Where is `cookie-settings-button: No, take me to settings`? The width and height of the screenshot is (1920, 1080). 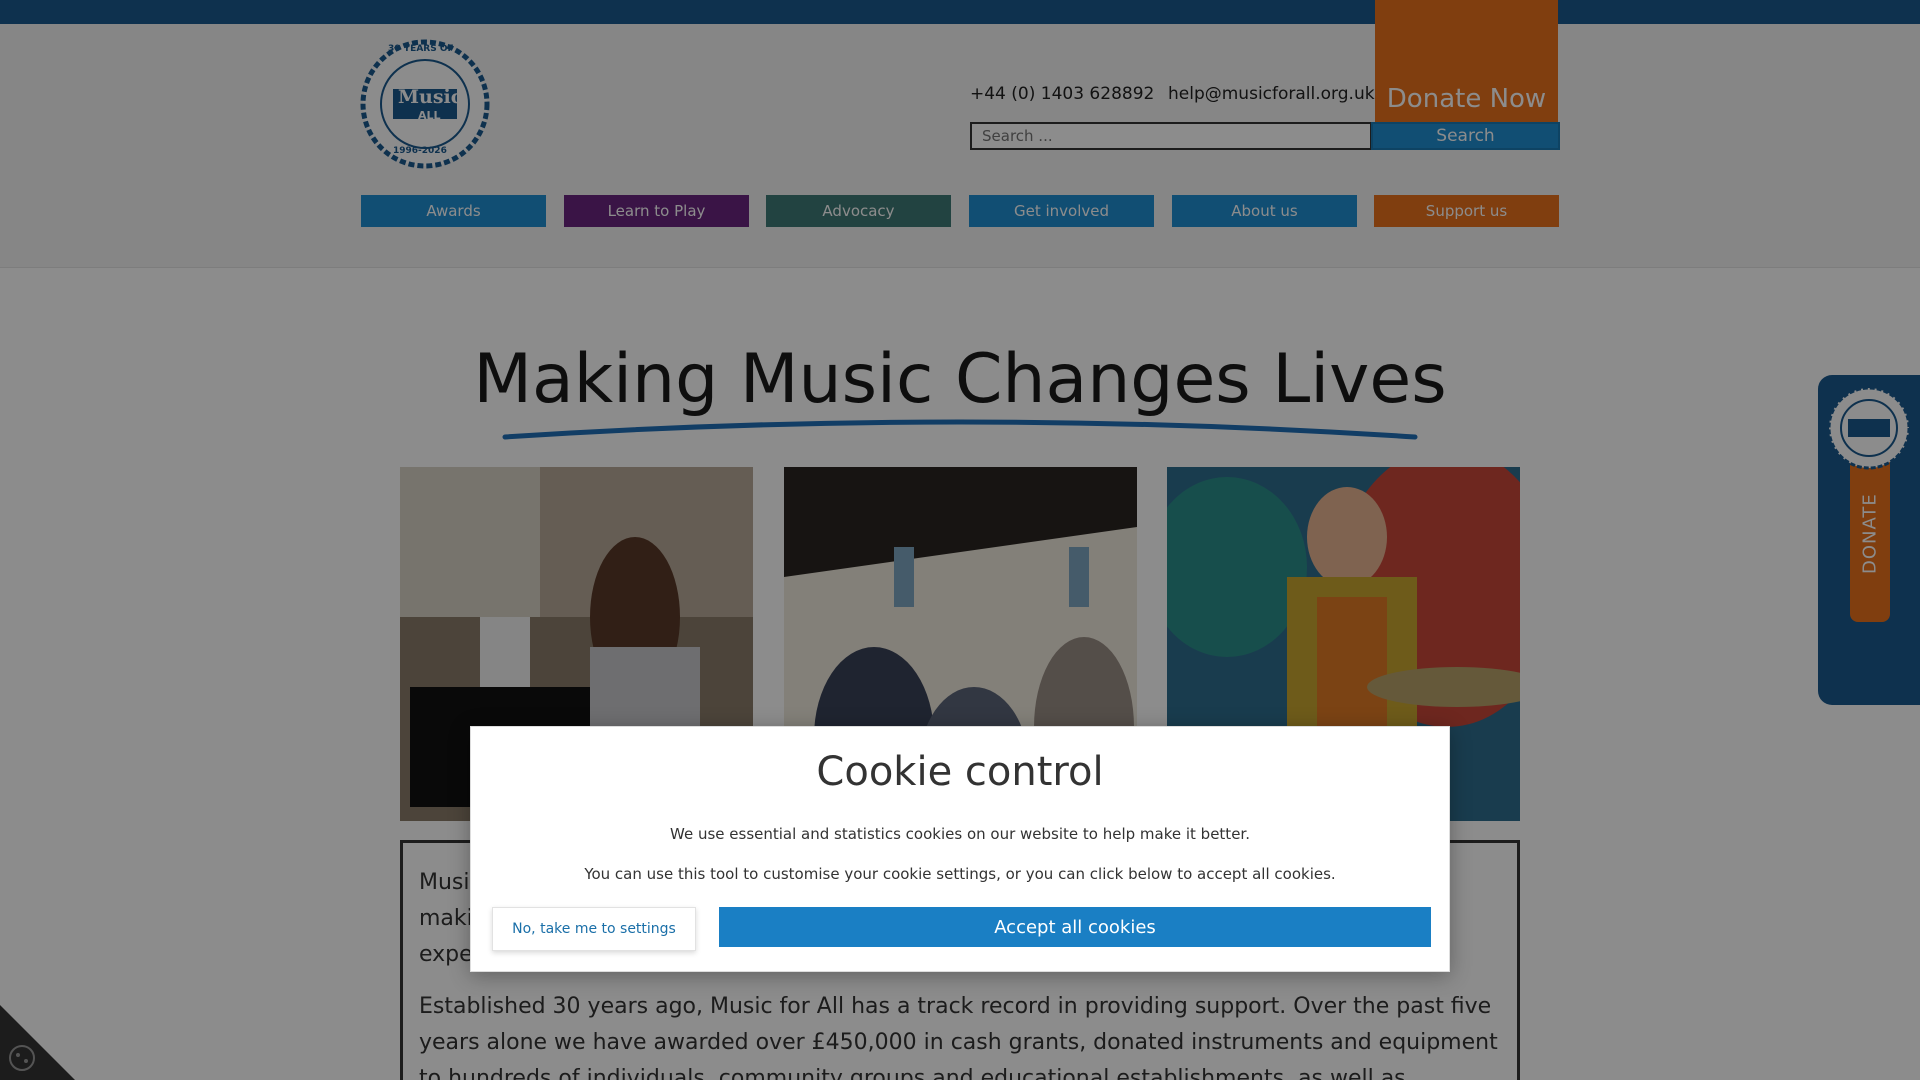 cookie-settings-button: No, take me to settings is located at coordinates (594, 929).